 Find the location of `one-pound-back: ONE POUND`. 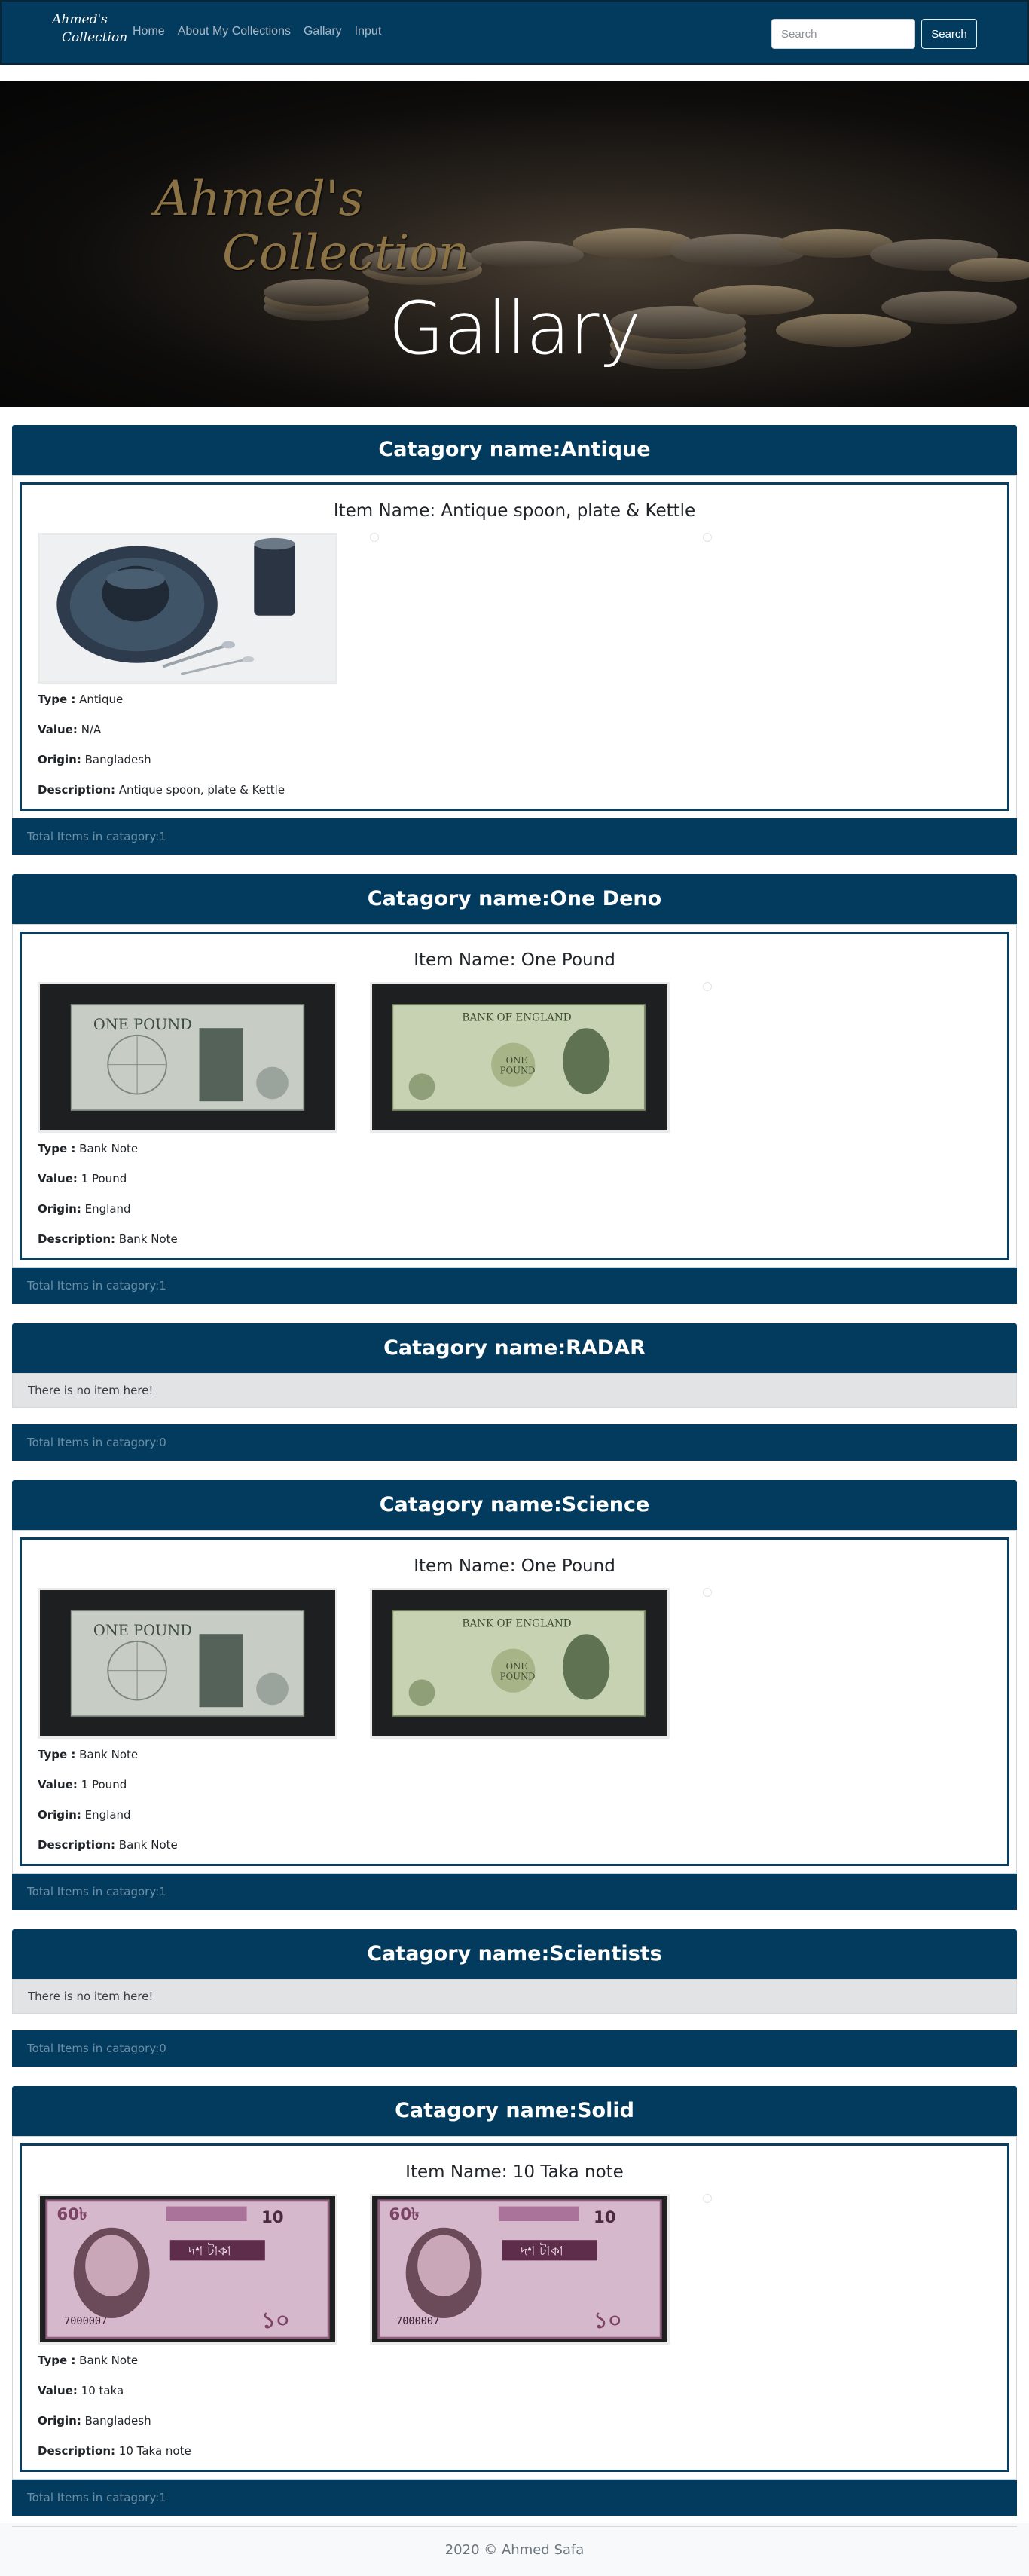

one-pound-back: ONE POUND is located at coordinates (187, 1663).